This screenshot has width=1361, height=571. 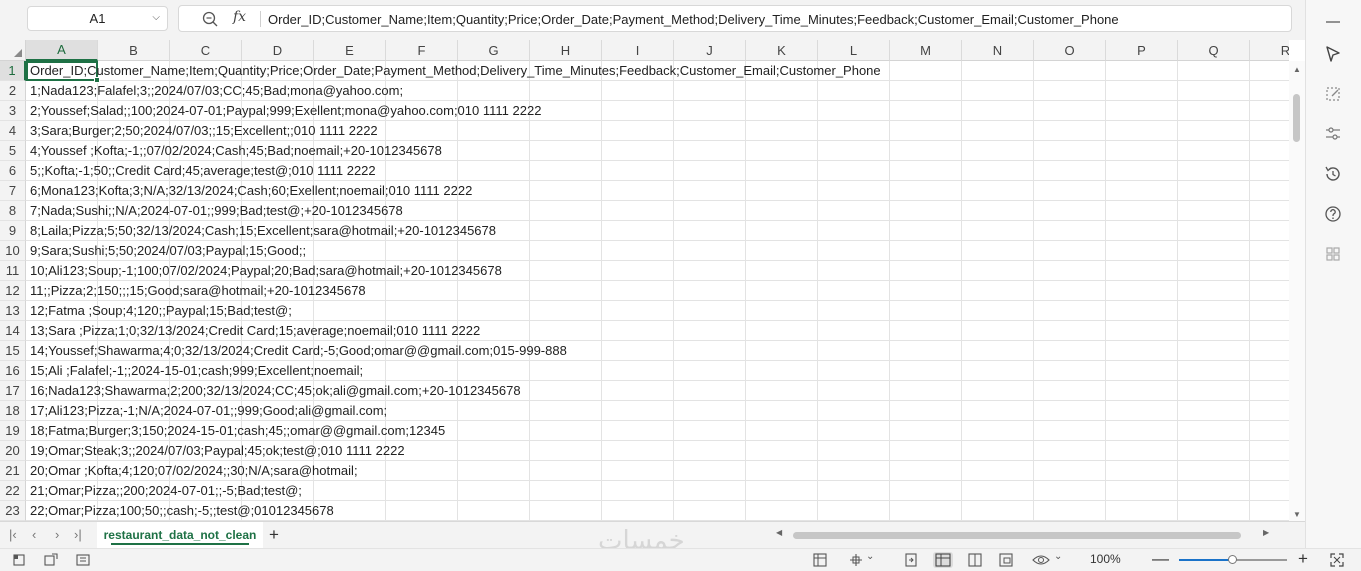 What do you see at coordinates (83, 560) in the screenshot?
I see `page-layout-icon` at bounding box center [83, 560].